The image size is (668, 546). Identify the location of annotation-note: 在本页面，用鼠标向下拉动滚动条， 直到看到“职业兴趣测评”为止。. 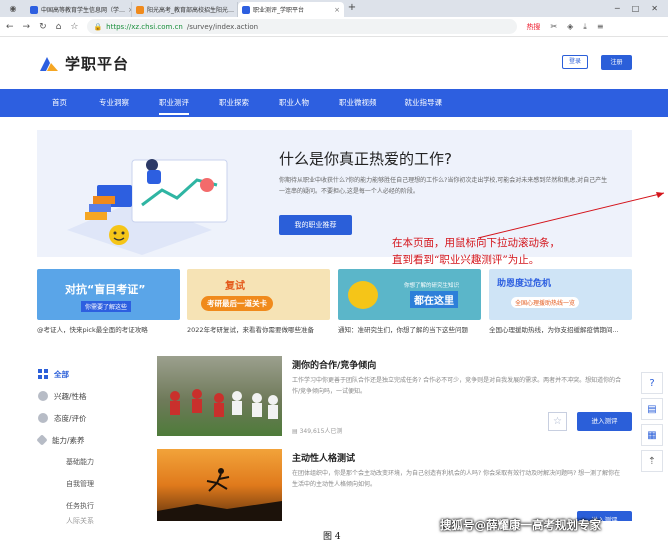
(512, 252).